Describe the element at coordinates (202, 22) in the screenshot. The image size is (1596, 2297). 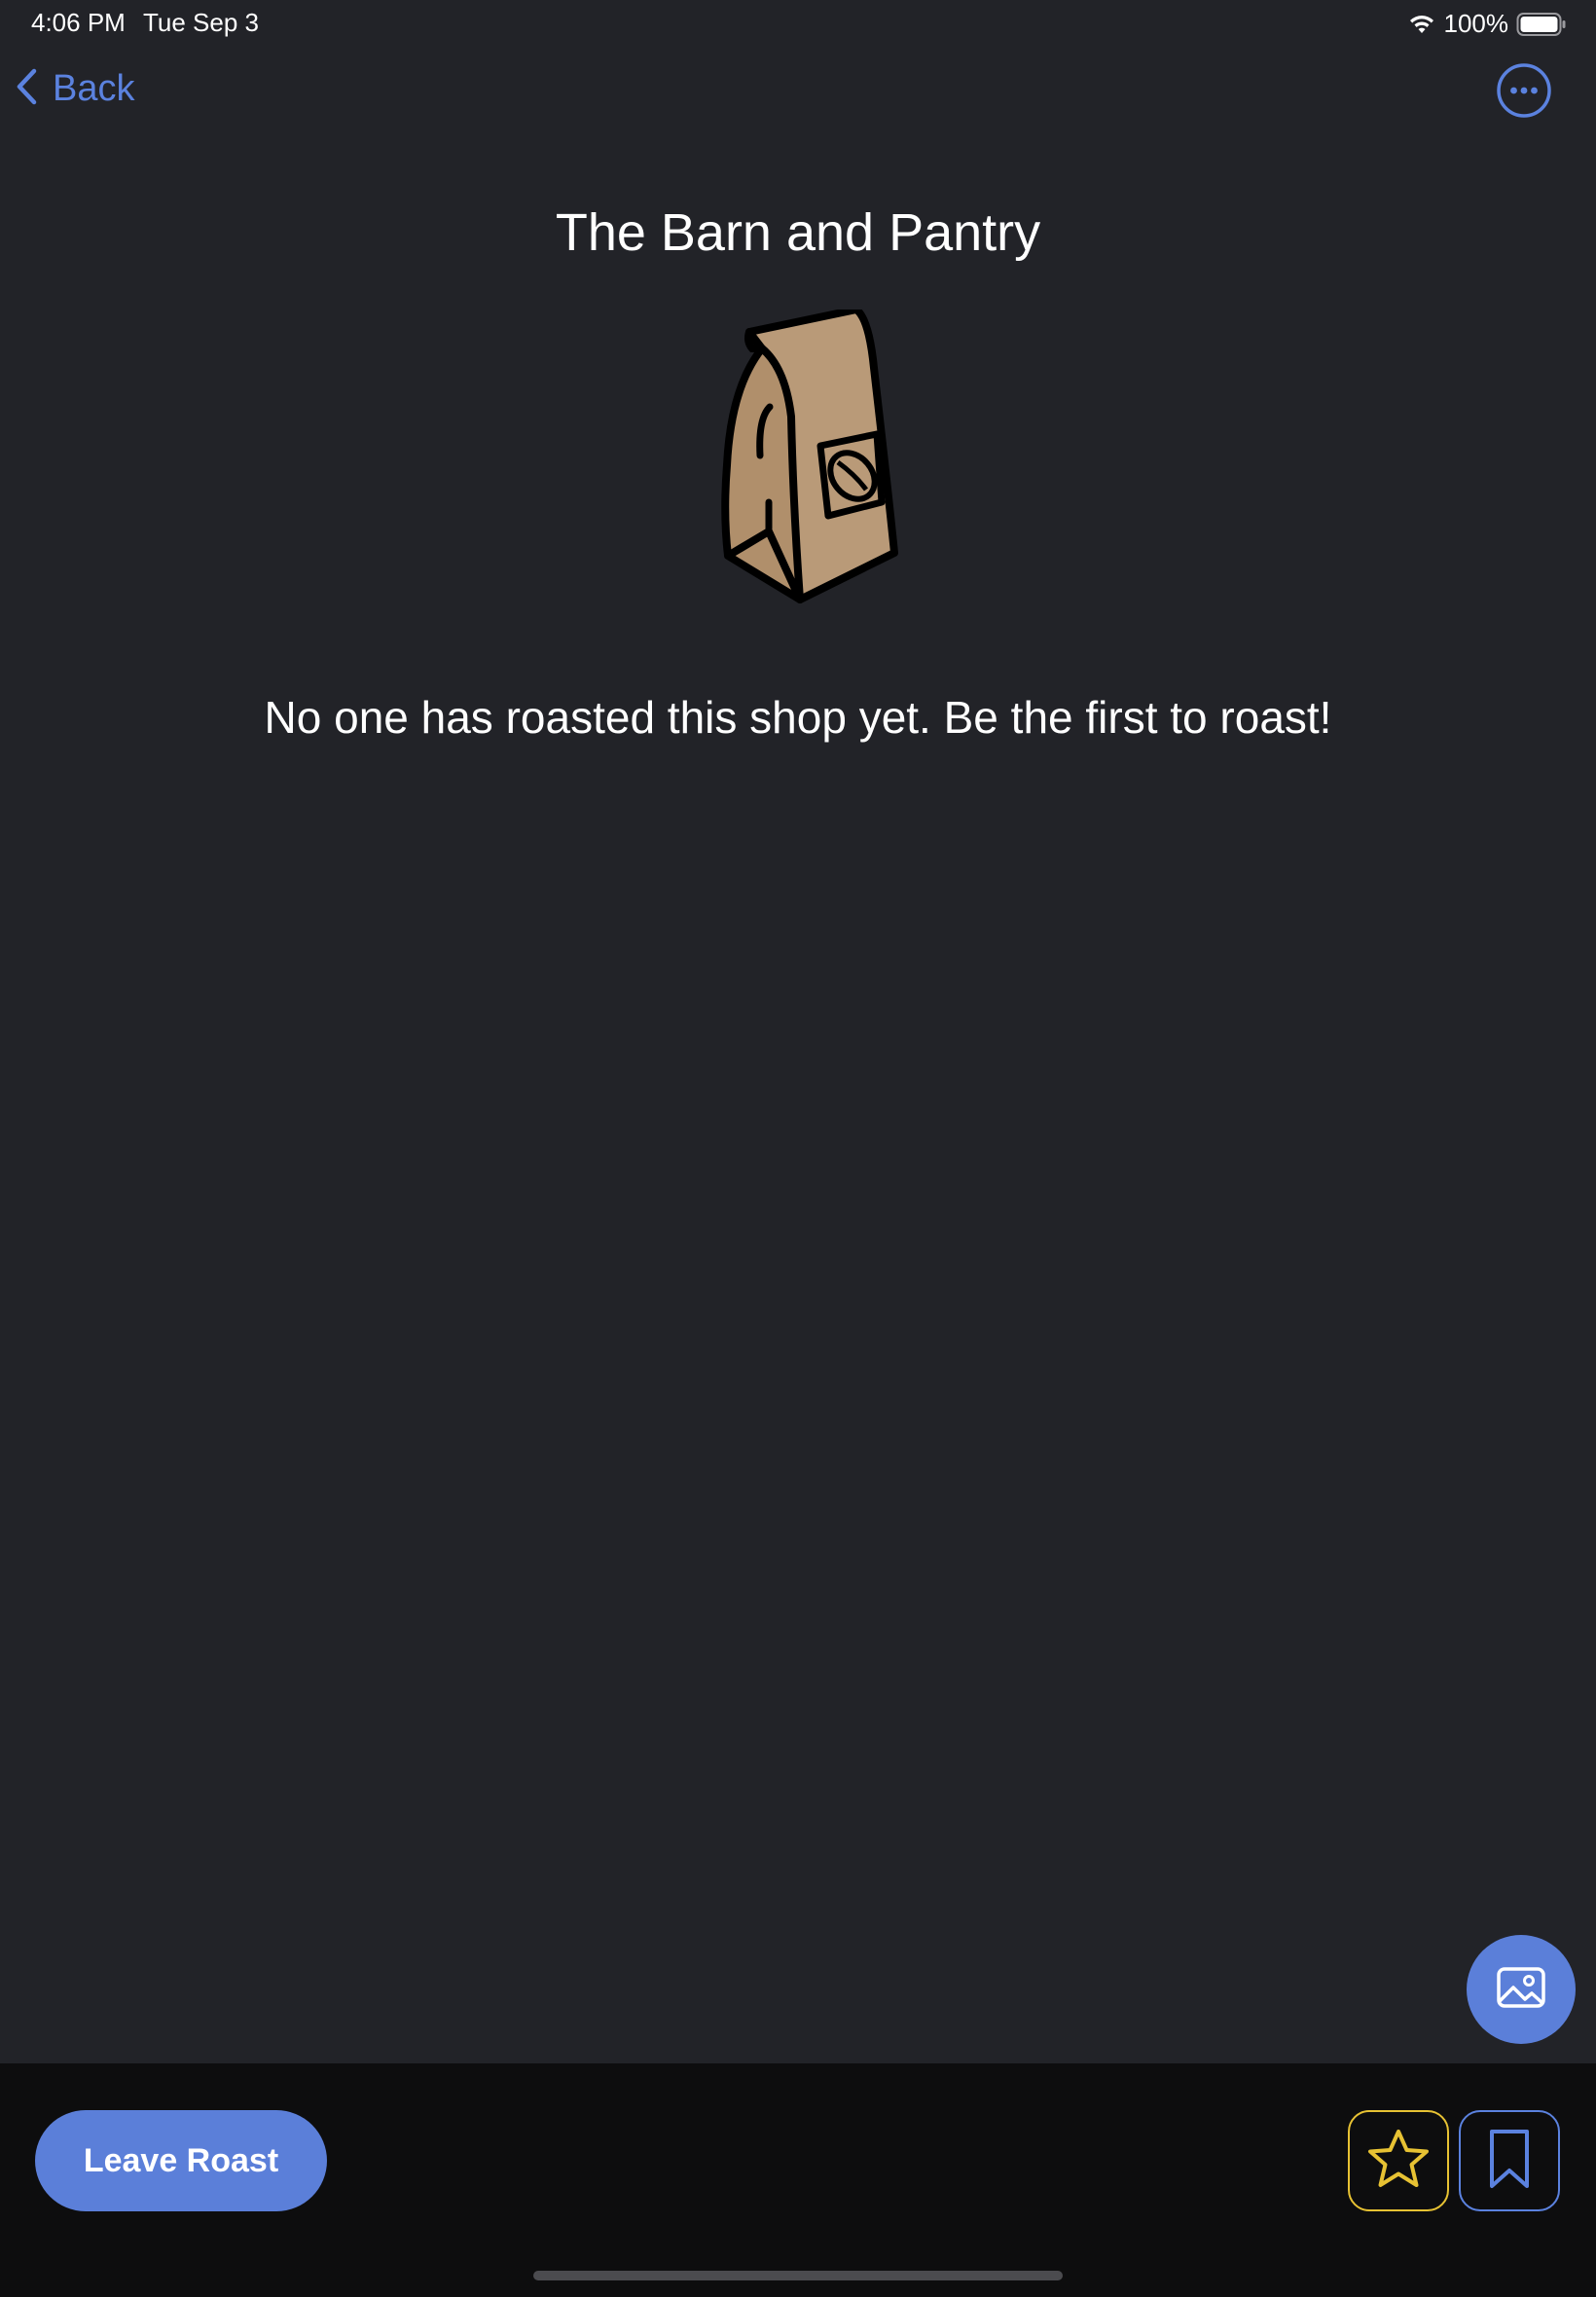
I see `status-date: Tue Sep 3` at that location.